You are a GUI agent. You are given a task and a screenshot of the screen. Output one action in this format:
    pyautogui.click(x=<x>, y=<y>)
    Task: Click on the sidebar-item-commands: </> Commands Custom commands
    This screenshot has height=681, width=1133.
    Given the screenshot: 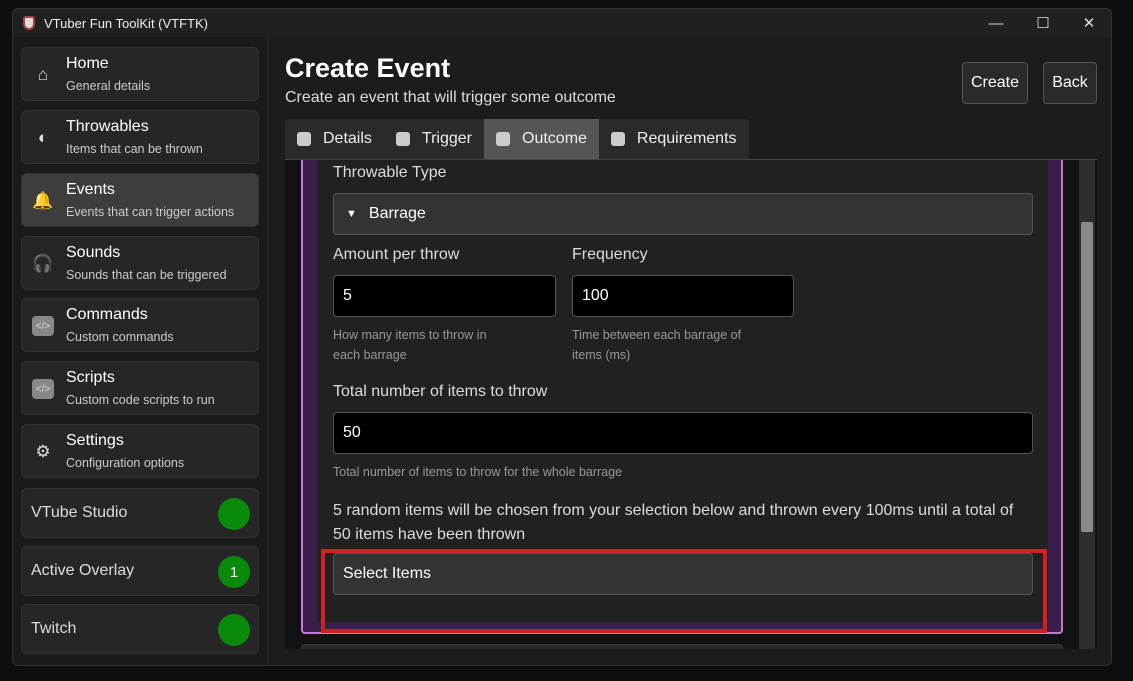 What is the action you would take?
    pyautogui.click(x=140, y=325)
    